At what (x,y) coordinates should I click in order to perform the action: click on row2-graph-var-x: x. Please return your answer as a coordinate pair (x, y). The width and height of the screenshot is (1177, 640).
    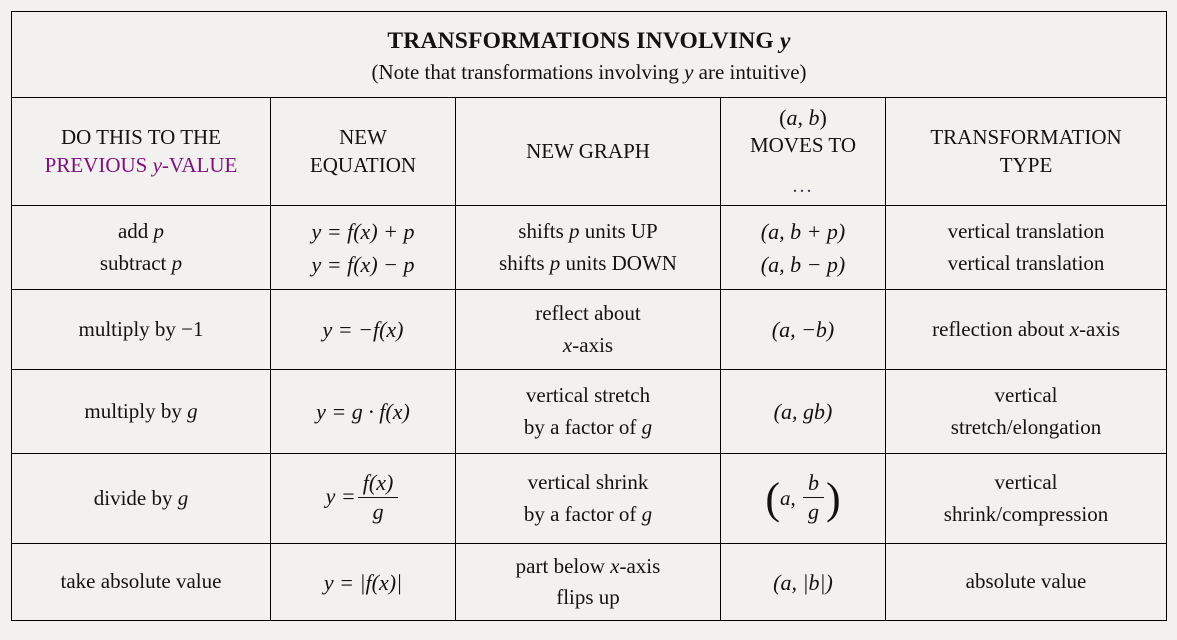
    Looking at the image, I should click on (567, 344).